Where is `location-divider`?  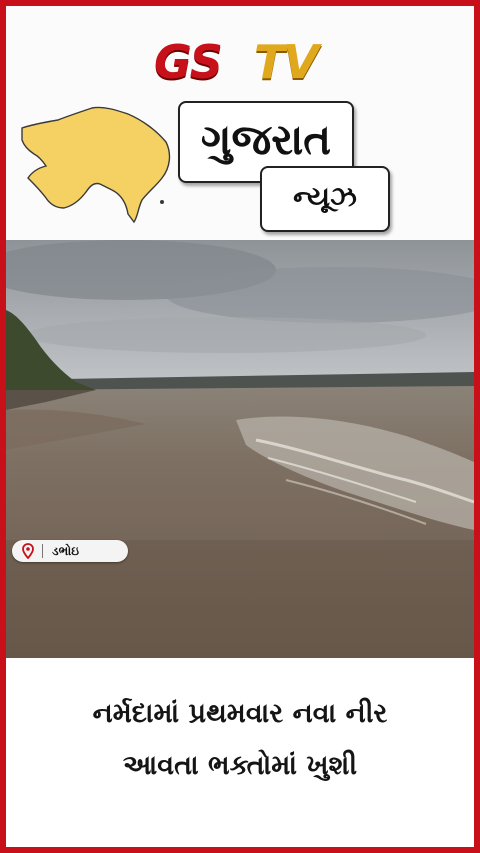 location-divider is located at coordinates (42, 551).